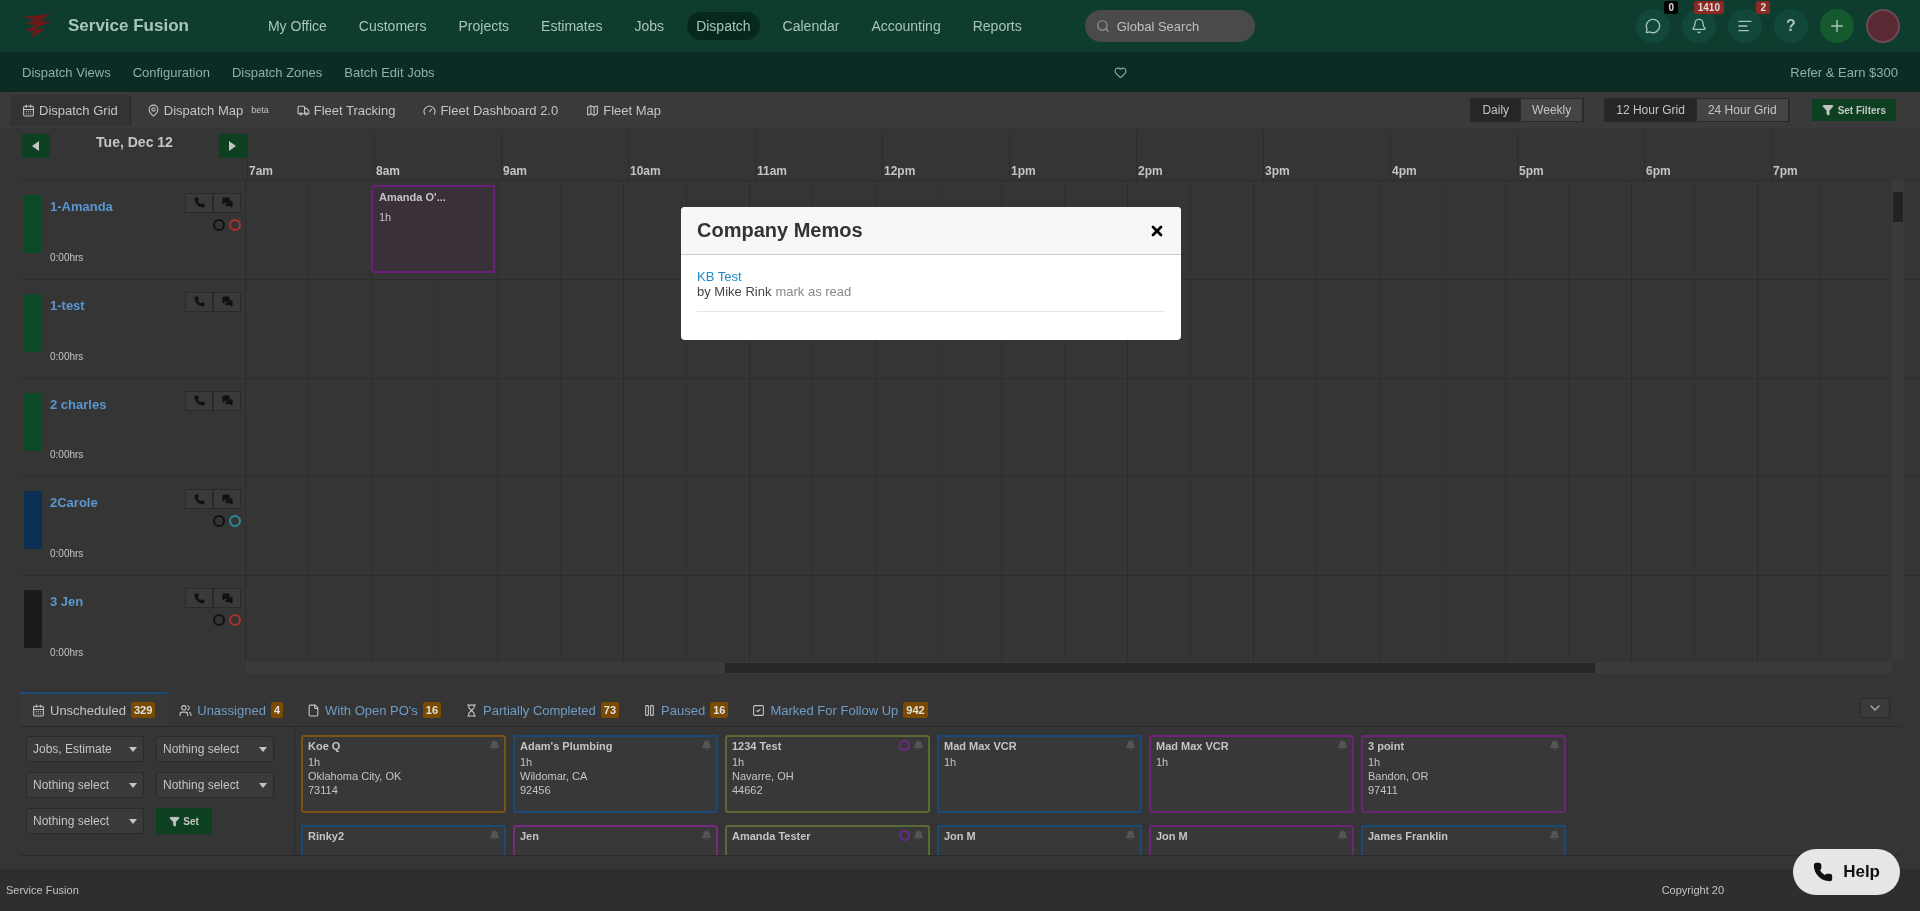 This screenshot has width=1920, height=911. Describe the element at coordinates (1552, 110) in the screenshot. I see `period-toggle: Weekly` at that location.